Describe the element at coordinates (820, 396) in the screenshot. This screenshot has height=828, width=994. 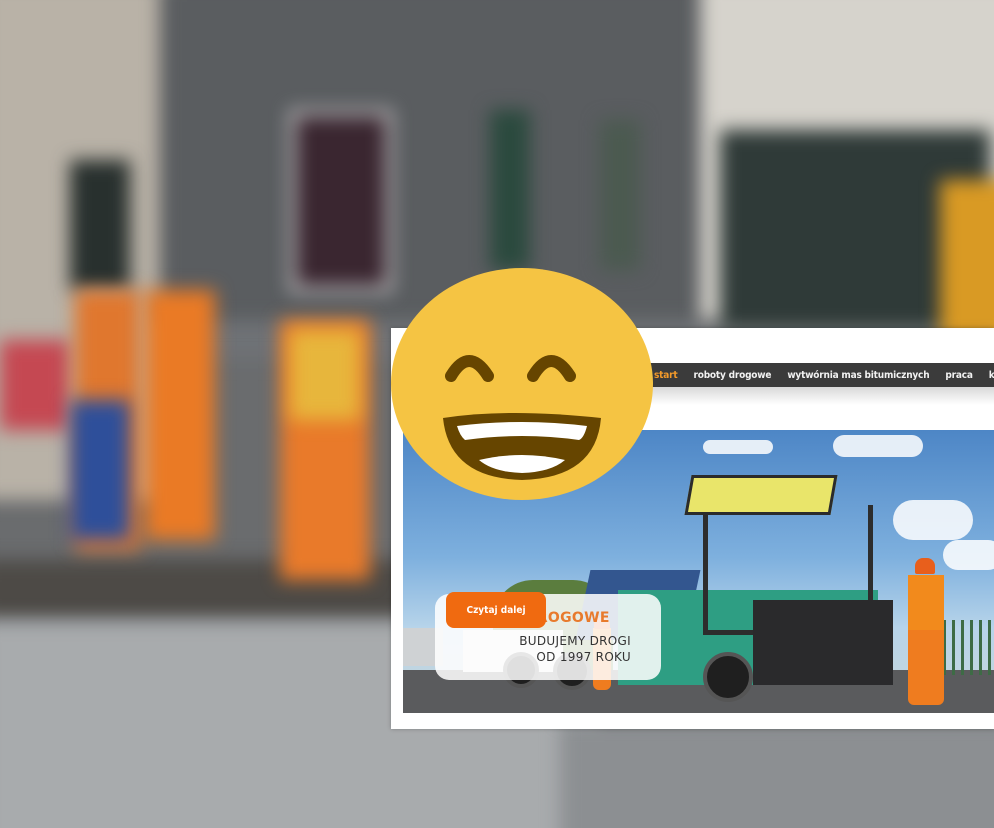
I see `nav-shadow` at that location.